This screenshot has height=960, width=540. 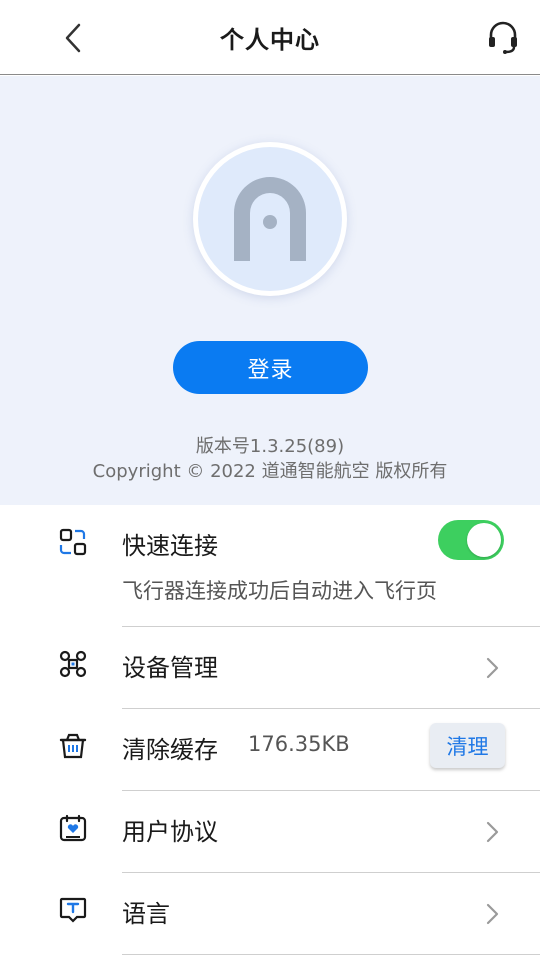 What do you see at coordinates (270, 367) in the screenshot?
I see `login-button: 登录` at bounding box center [270, 367].